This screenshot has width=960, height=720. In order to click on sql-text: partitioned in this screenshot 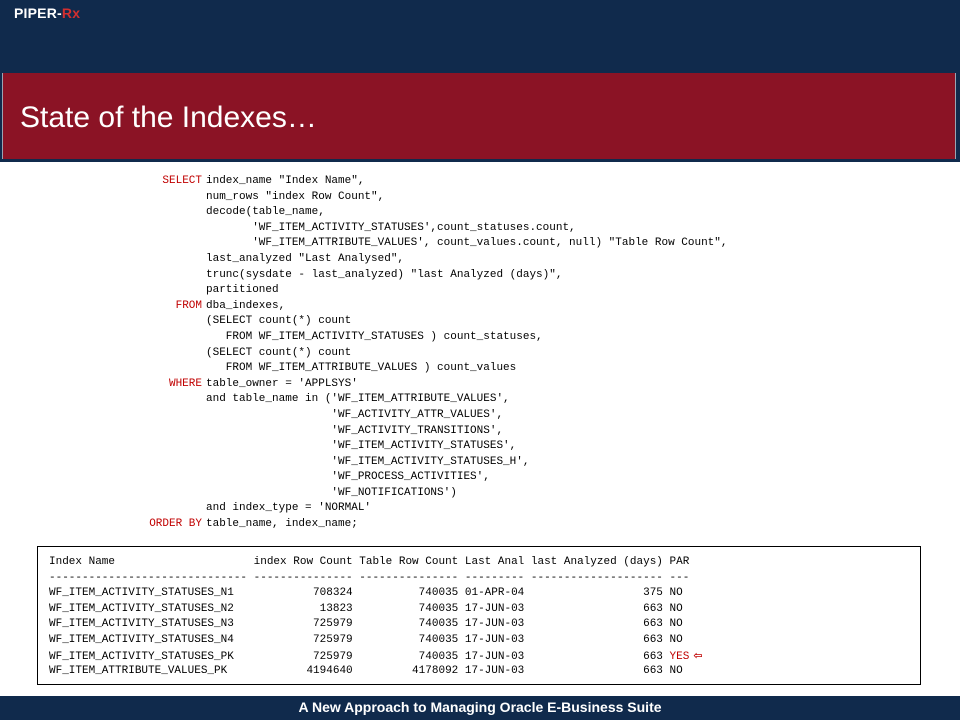, I will do `click(242, 290)`.